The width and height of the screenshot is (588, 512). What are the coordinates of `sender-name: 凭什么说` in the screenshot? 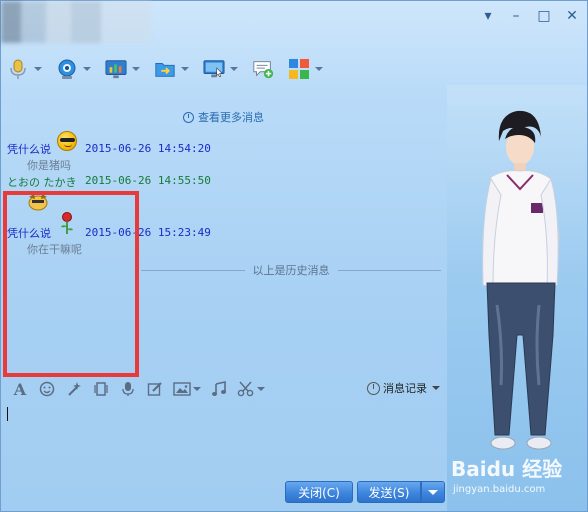 It's located at (29, 149).